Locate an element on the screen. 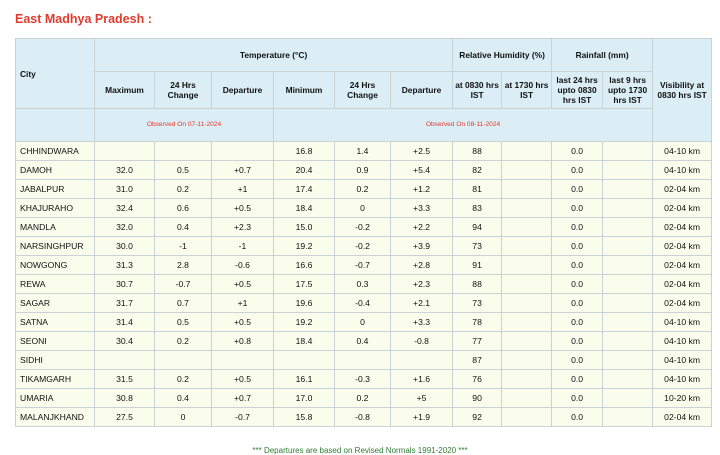 The width and height of the screenshot is (720, 455). cell-city: NARSINGHPUR is located at coordinates (55, 246).